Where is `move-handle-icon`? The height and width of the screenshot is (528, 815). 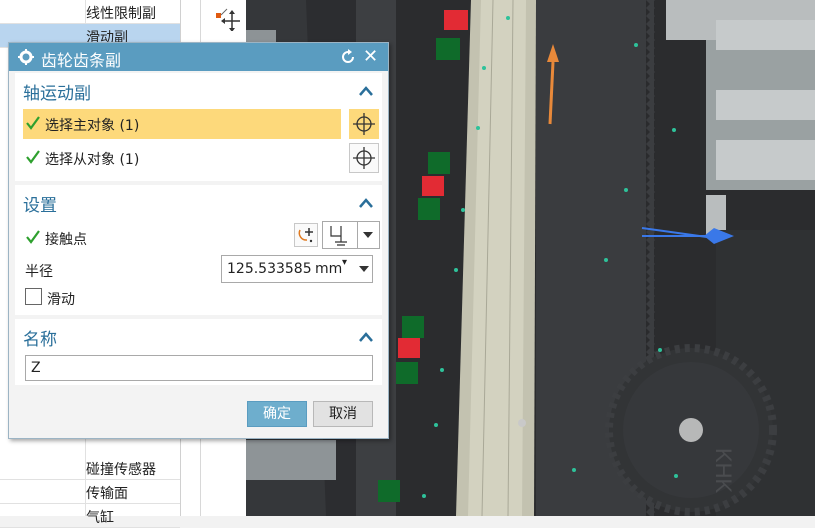 move-handle-icon is located at coordinates (227, 18).